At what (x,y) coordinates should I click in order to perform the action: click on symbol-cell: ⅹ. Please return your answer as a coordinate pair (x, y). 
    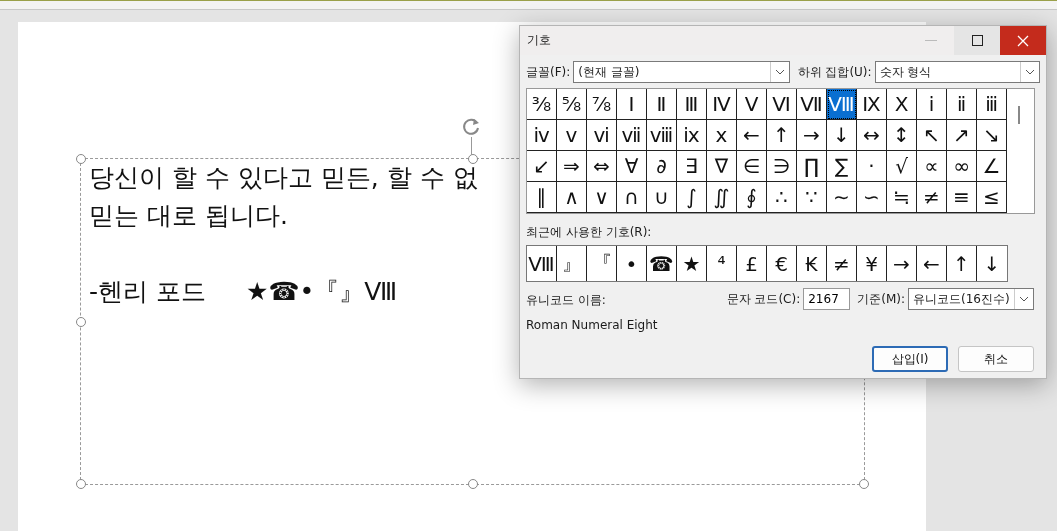
    Looking at the image, I should click on (722, 135).